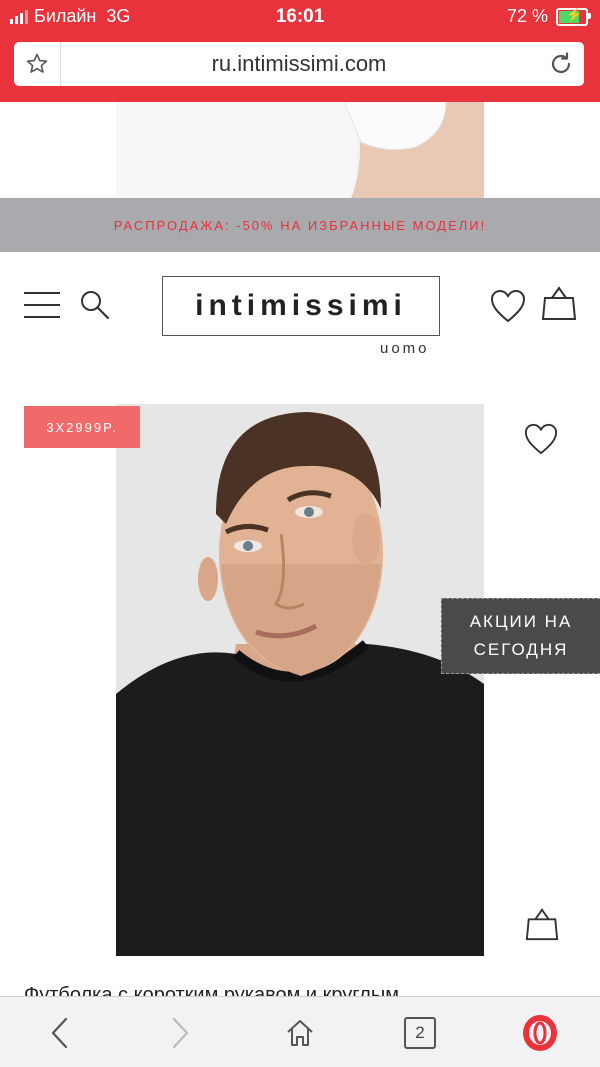 The image size is (600, 1067). What do you see at coordinates (527, 16) in the screenshot?
I see `battery-percent: 72 %` at bounding box center [527, 16].